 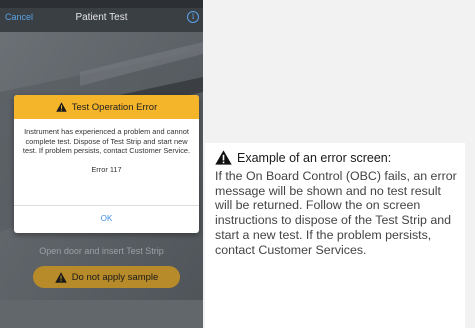 I want to click on dialog-header: Test Operation Error, so click(x=106, y=107).